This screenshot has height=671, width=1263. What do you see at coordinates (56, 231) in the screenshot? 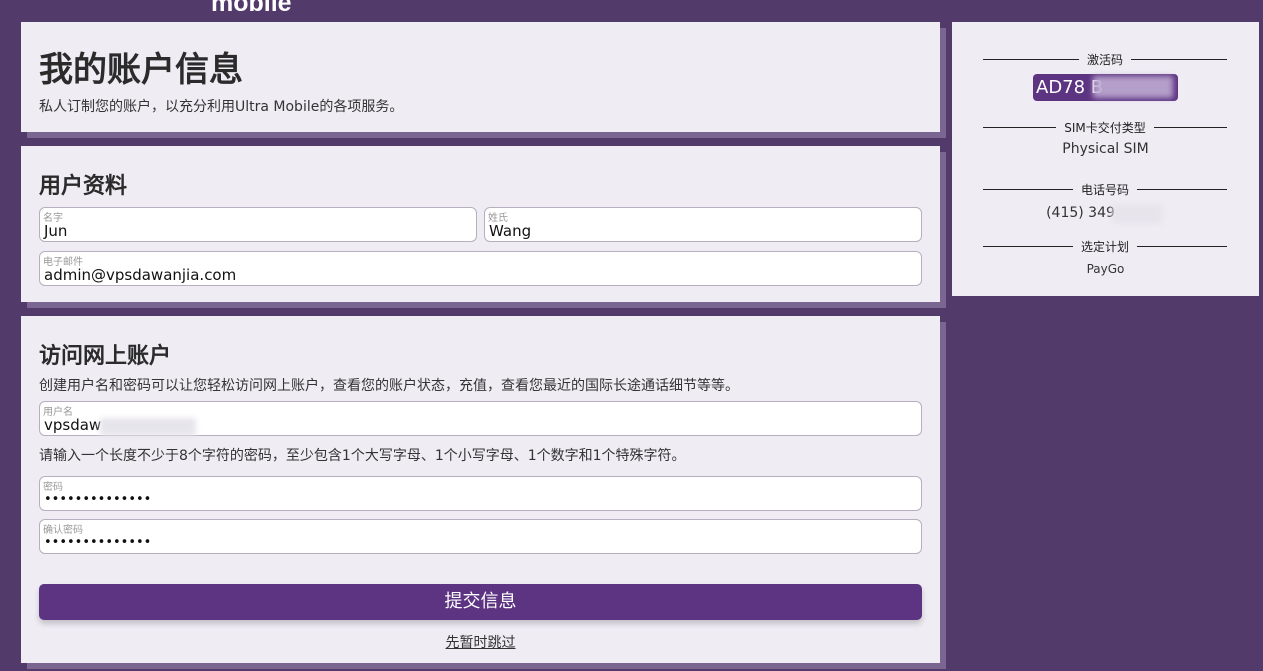
I see `first-name-value: Jun` at bounding box center [56, 231].